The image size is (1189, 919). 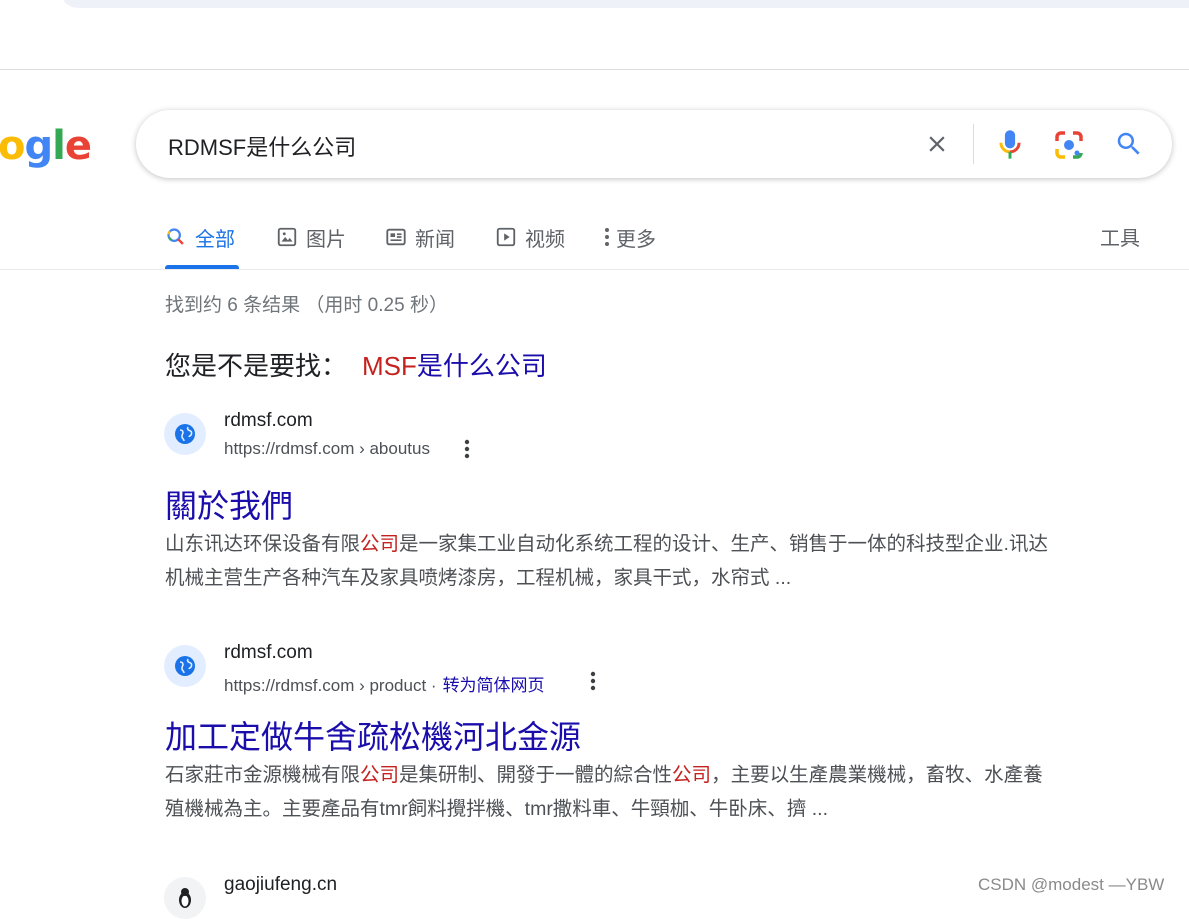 What do you see at coordinates (636, 239) in the screenshot?
I see `tab-label: 更多` at bounding box center [636, 239].